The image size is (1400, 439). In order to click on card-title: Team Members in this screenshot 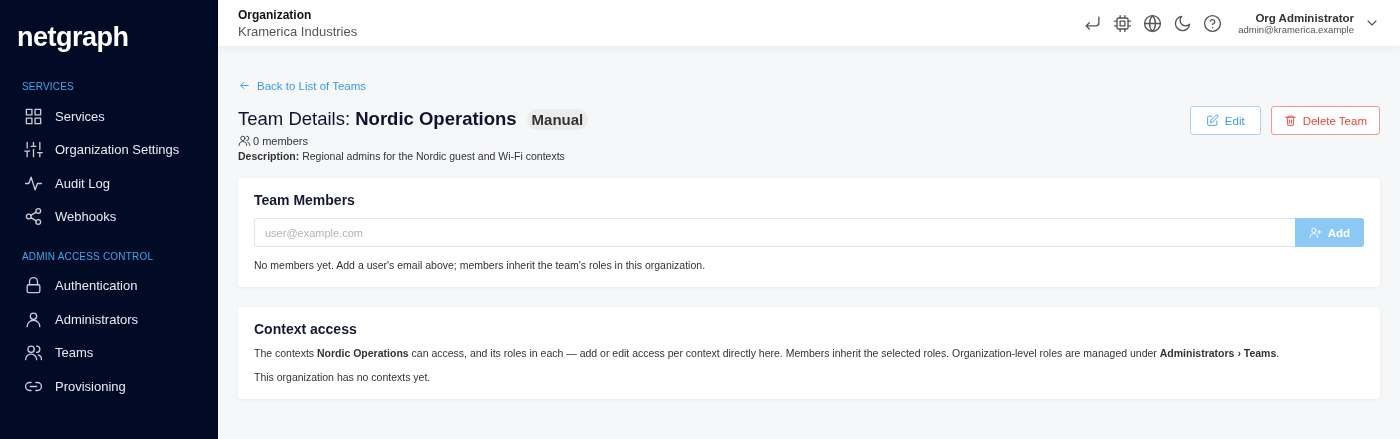, I will do `click(304, 200)`.